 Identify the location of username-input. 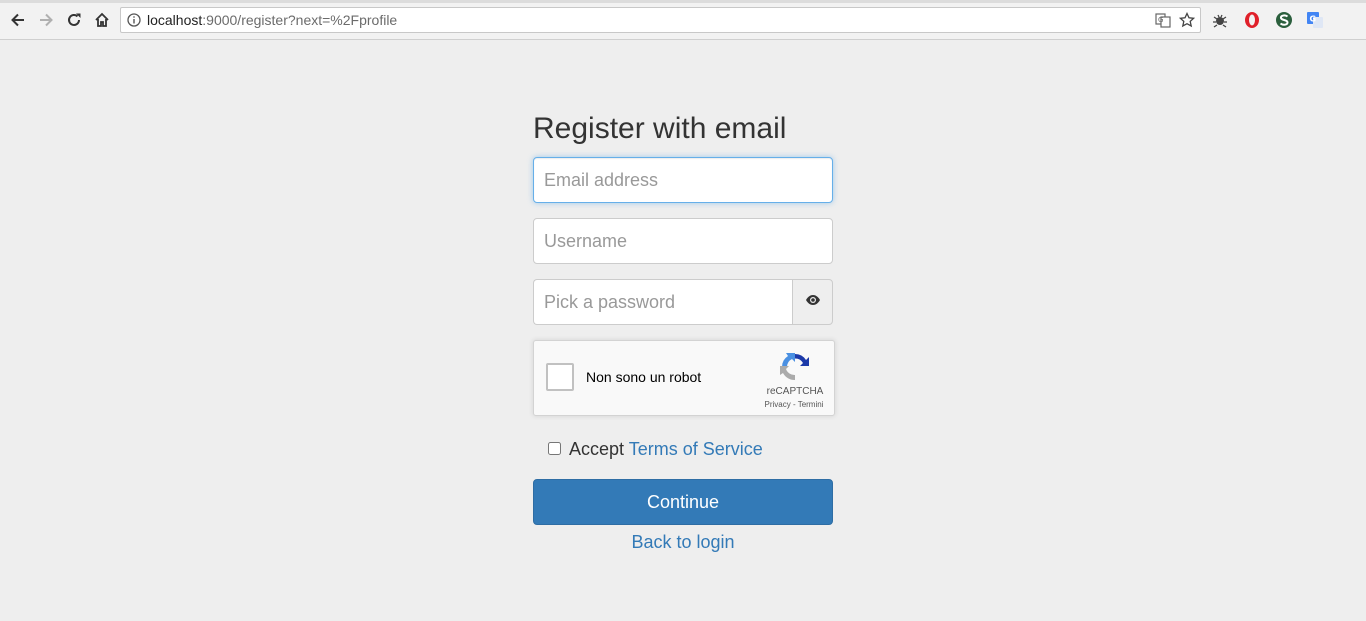
(683, 241).